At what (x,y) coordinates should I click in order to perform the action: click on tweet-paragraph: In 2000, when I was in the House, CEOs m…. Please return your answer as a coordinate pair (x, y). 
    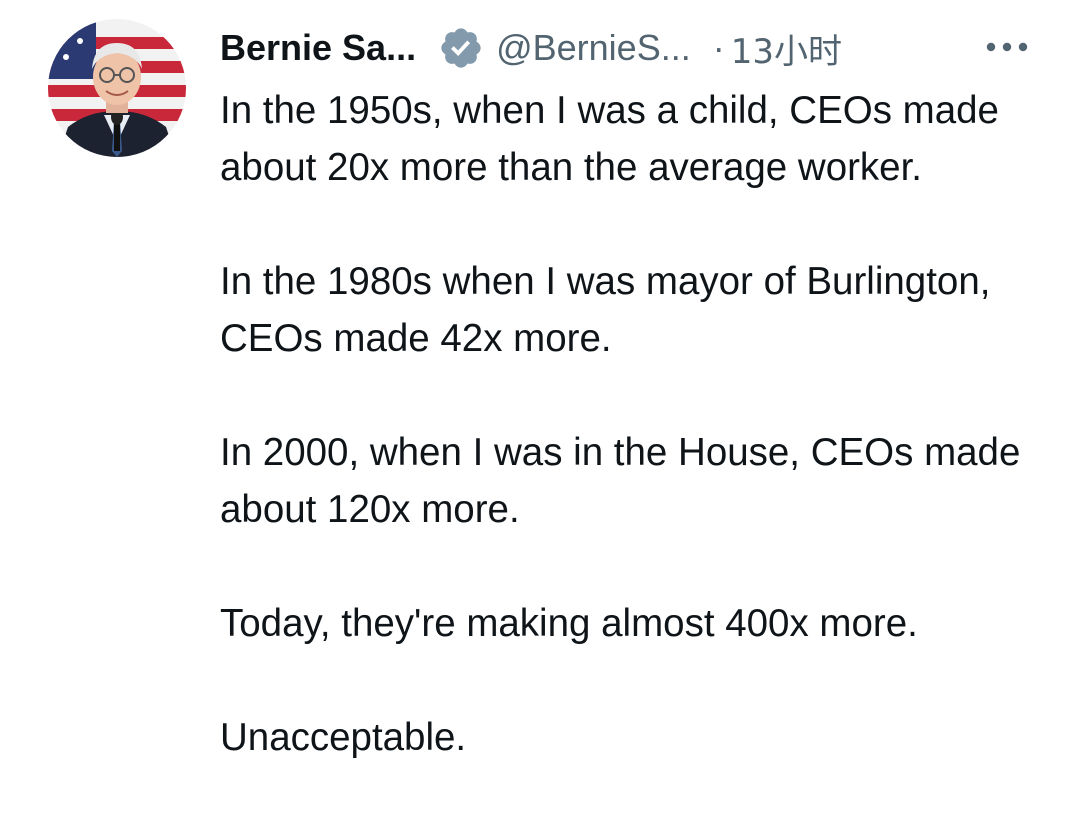
    Looking at the image, I should click on (620, 481).